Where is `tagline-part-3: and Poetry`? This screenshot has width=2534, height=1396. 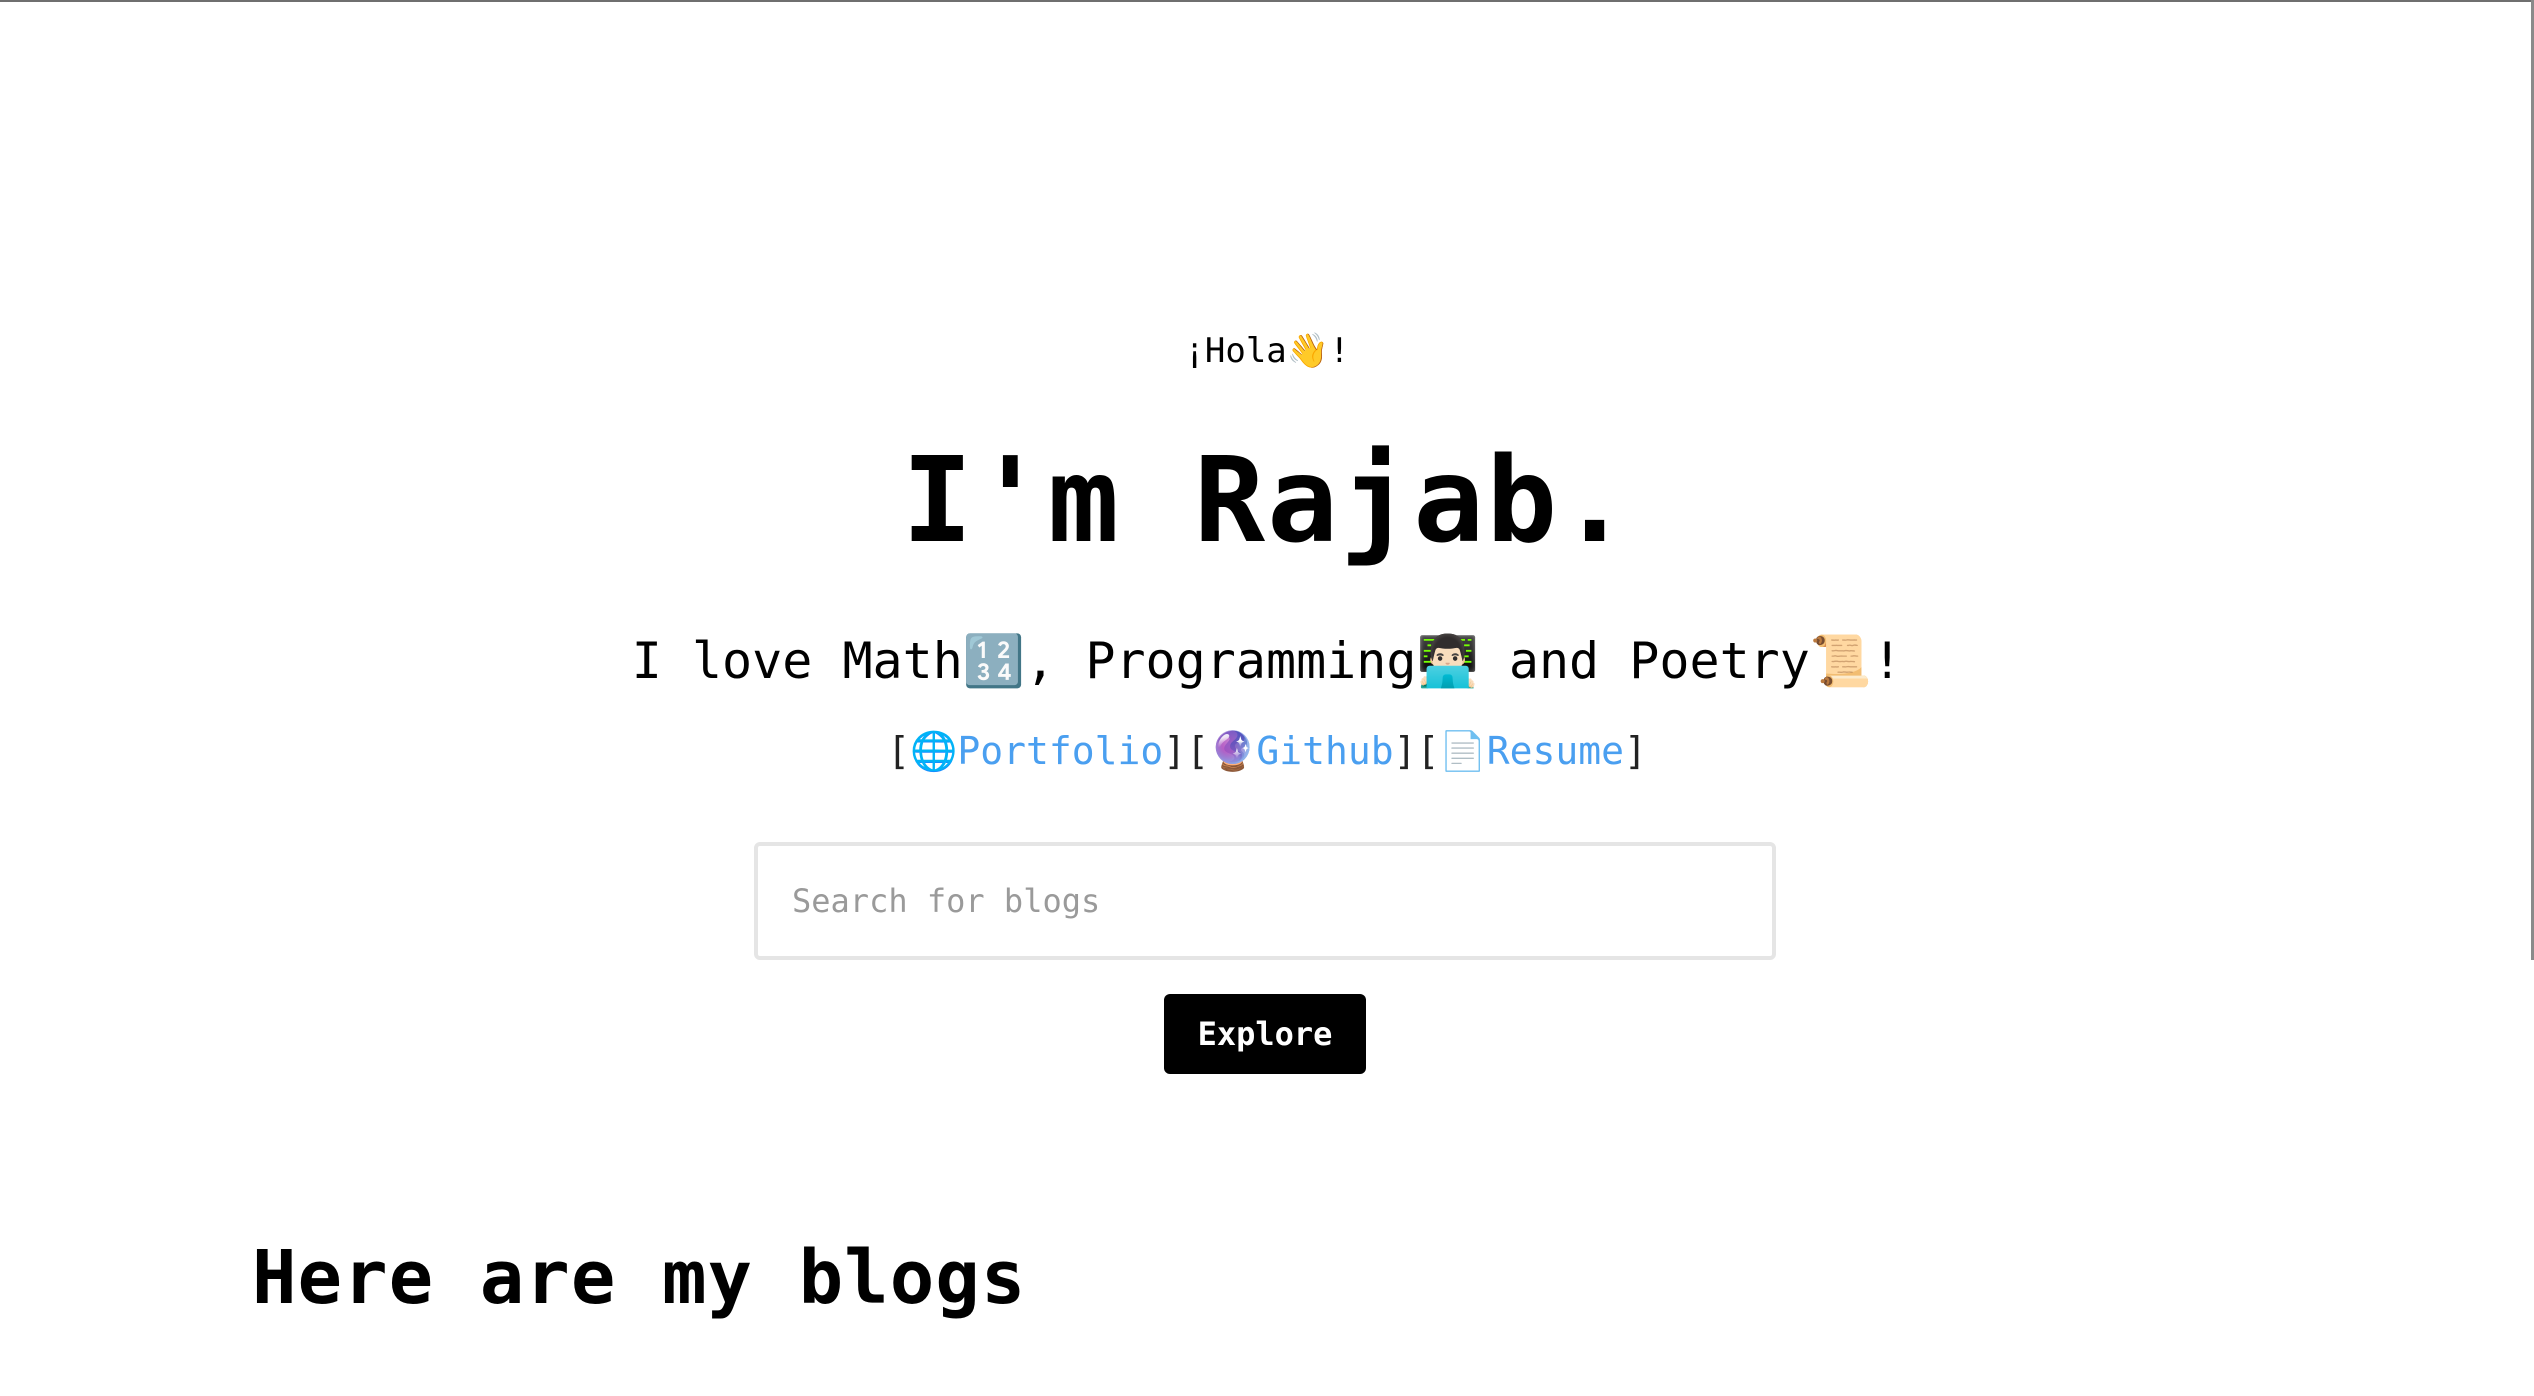 tagline-part-3: and Poetry is located at coordinates (1644, 661).